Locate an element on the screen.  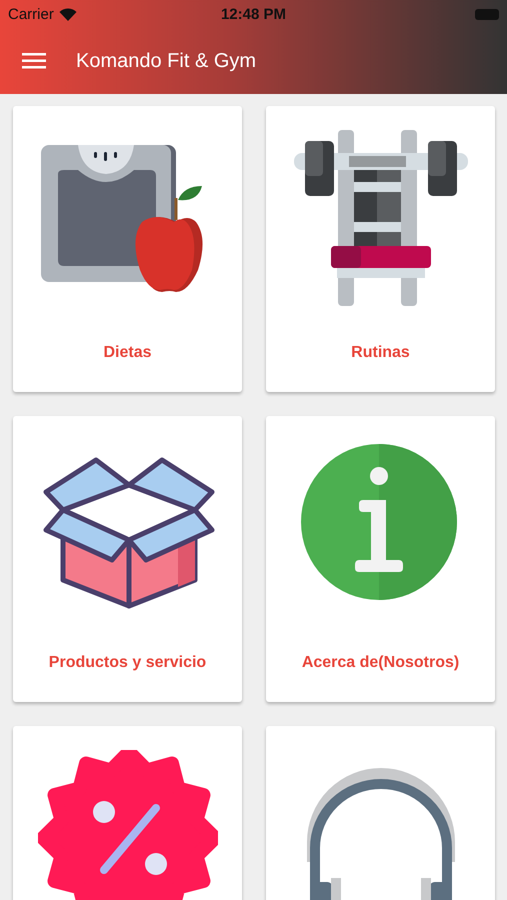
menu-card: Productos y servicio is located at coordinates (127, 559).